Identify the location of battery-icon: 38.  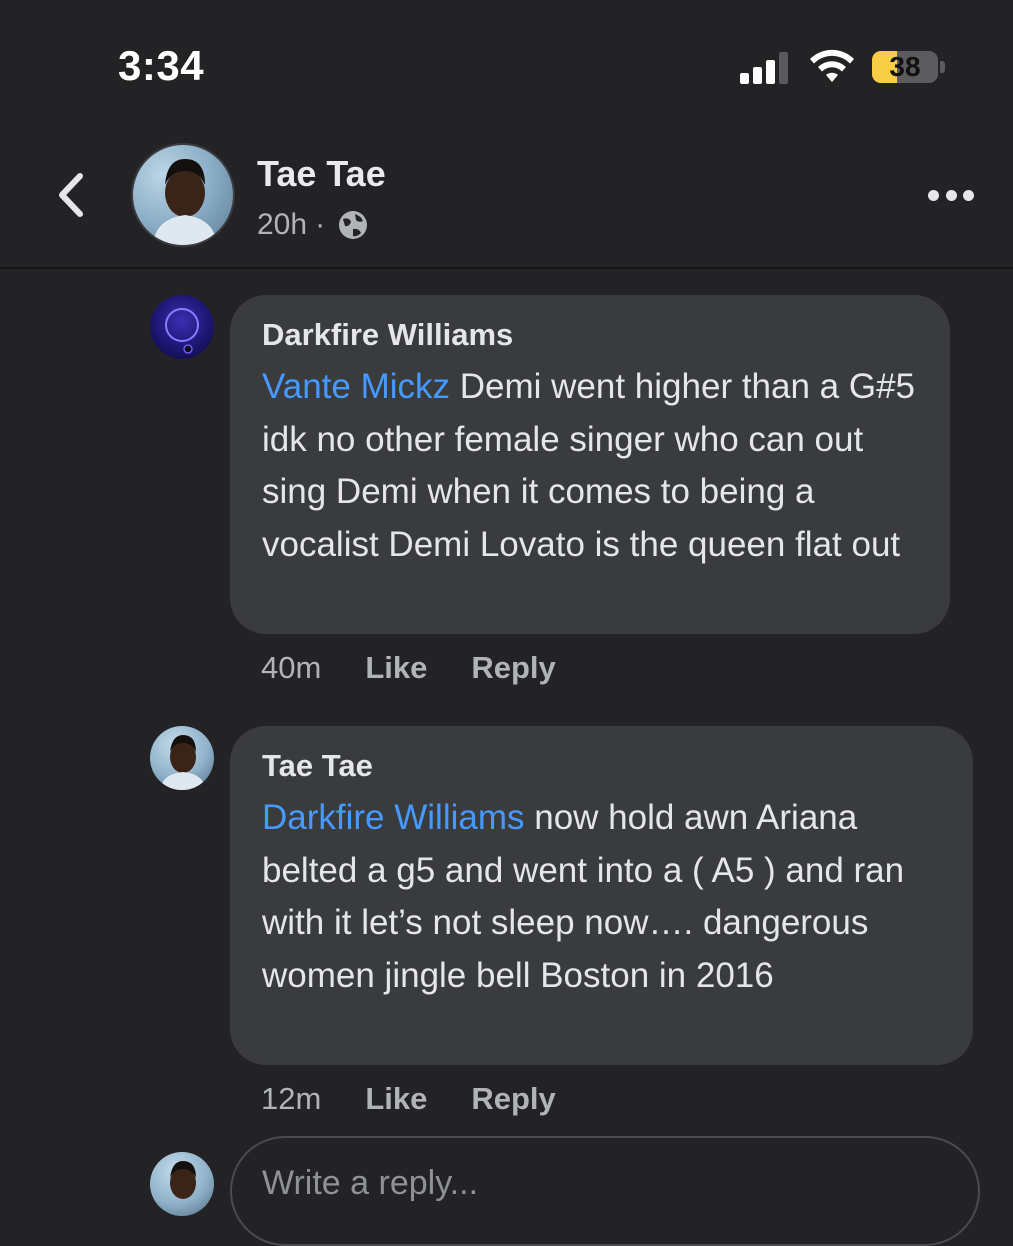
(905, 67).